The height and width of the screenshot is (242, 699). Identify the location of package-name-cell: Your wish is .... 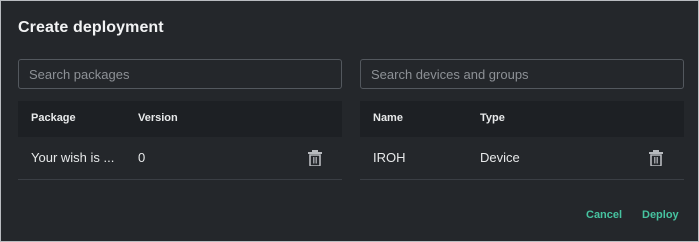
(73, 157).